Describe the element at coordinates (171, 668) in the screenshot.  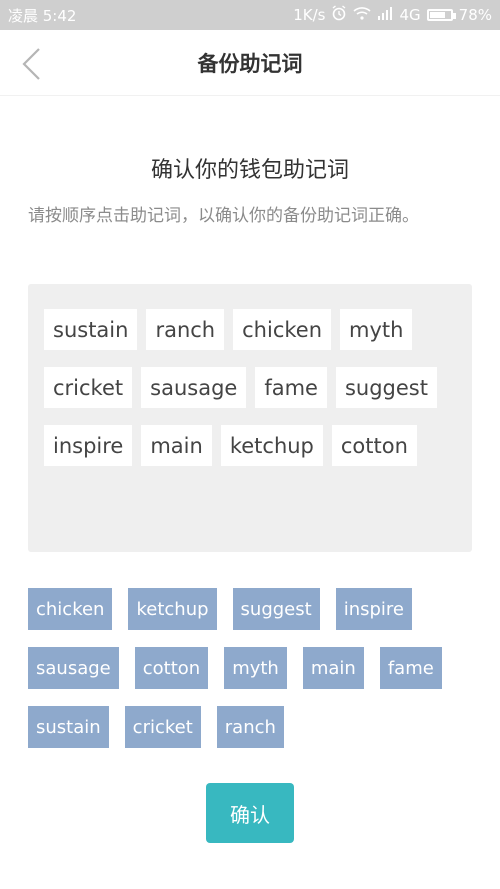
I see `word-option-chip: cotton` at that location.